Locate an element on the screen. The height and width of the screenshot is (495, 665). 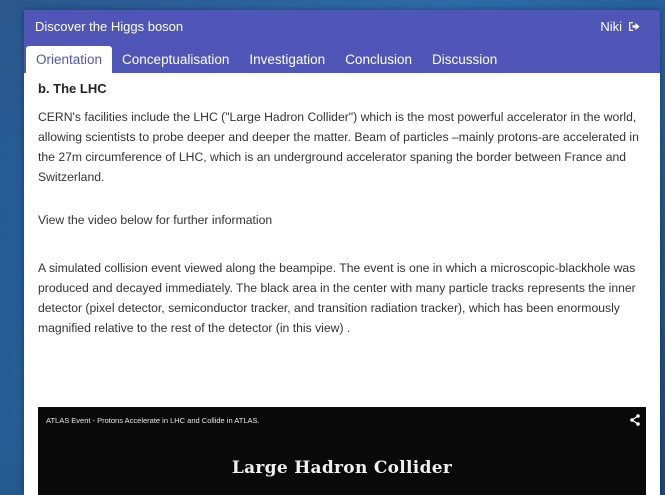
tab-conceptualisation: Conceptualisation is located at coordinates (175, 59).